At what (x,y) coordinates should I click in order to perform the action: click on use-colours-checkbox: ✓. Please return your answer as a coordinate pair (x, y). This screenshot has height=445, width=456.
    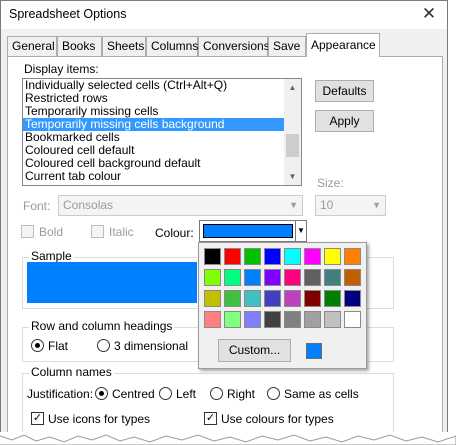
    Looking at the image, I should click on (210, 418).